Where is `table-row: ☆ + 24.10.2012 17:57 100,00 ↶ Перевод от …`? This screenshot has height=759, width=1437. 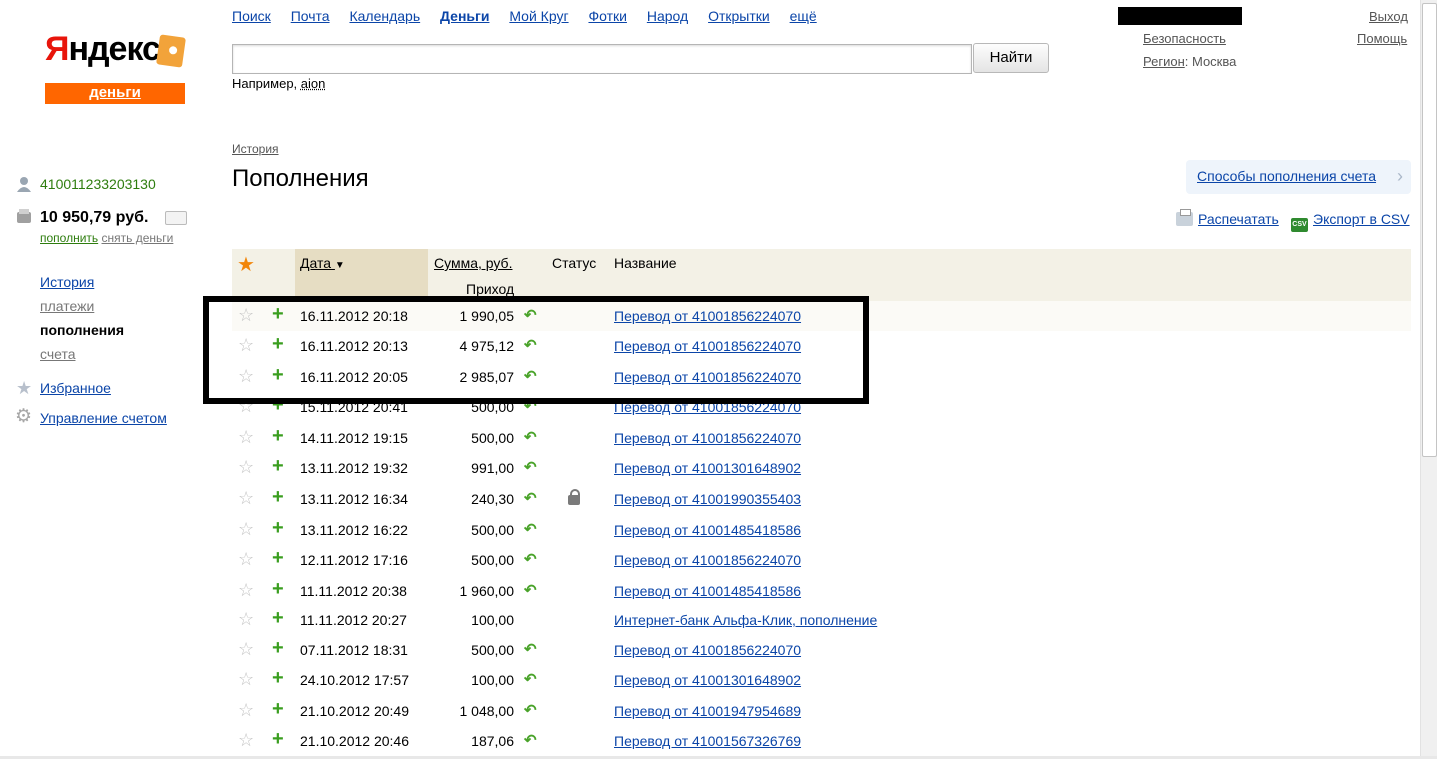
table-row: ☆ + 24.10.2012 17:57 100,00 ↶ Перевод от … is located at coordinates (821, 680).